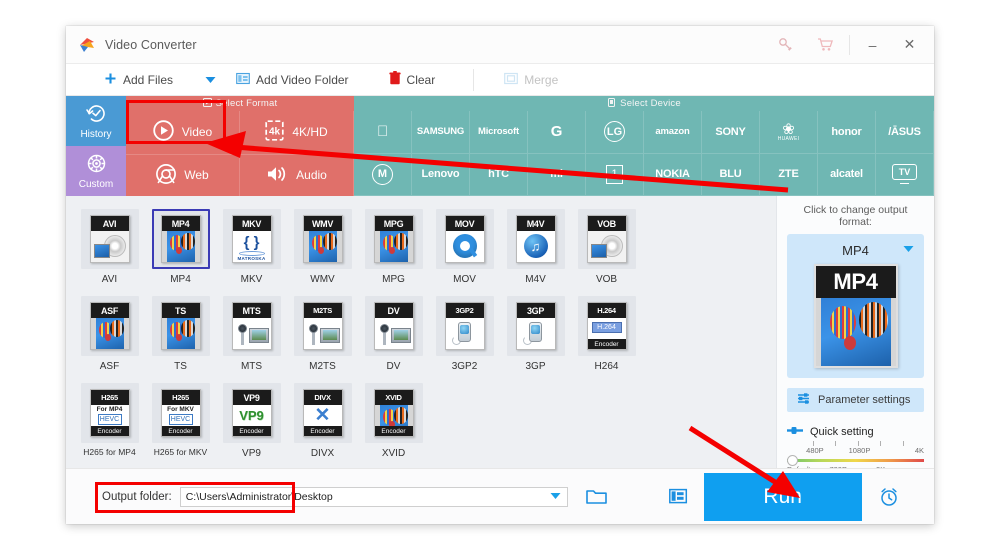 This screenshot has width=1000, height=550. I want to click on annotation-arrow-to-run, so click(744, 461).